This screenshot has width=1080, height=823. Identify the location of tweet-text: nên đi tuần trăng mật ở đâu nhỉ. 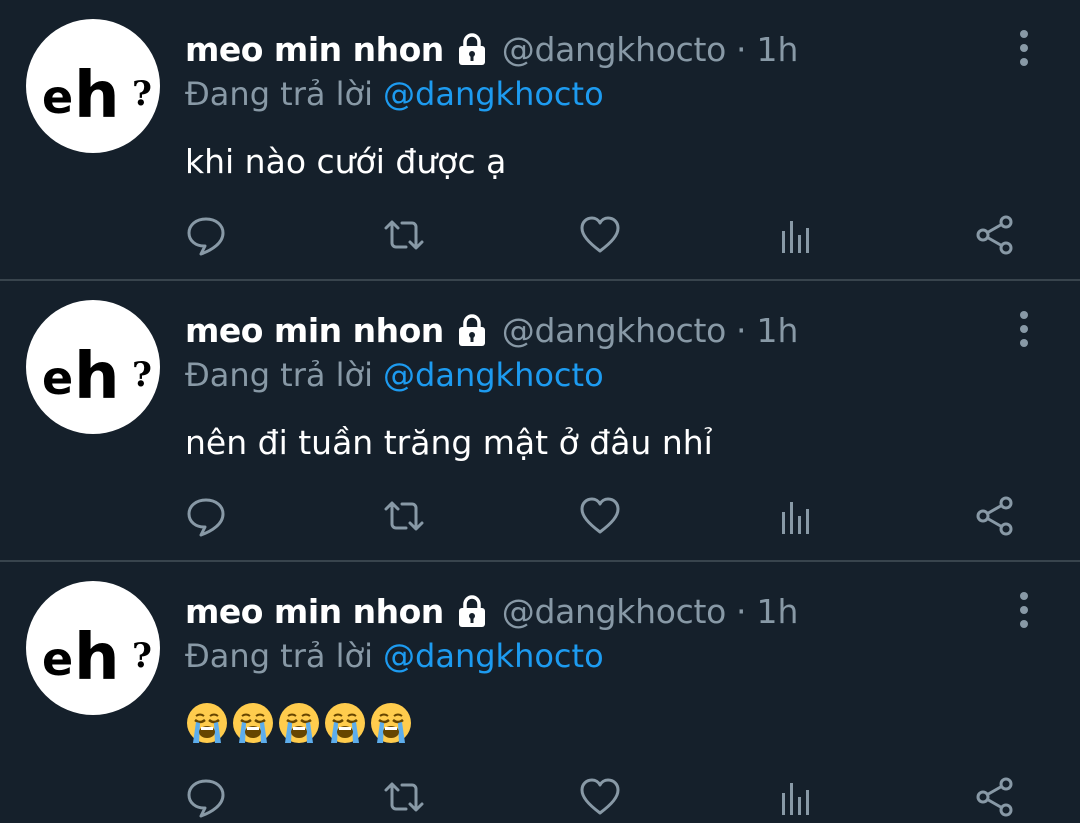
(449, 442).